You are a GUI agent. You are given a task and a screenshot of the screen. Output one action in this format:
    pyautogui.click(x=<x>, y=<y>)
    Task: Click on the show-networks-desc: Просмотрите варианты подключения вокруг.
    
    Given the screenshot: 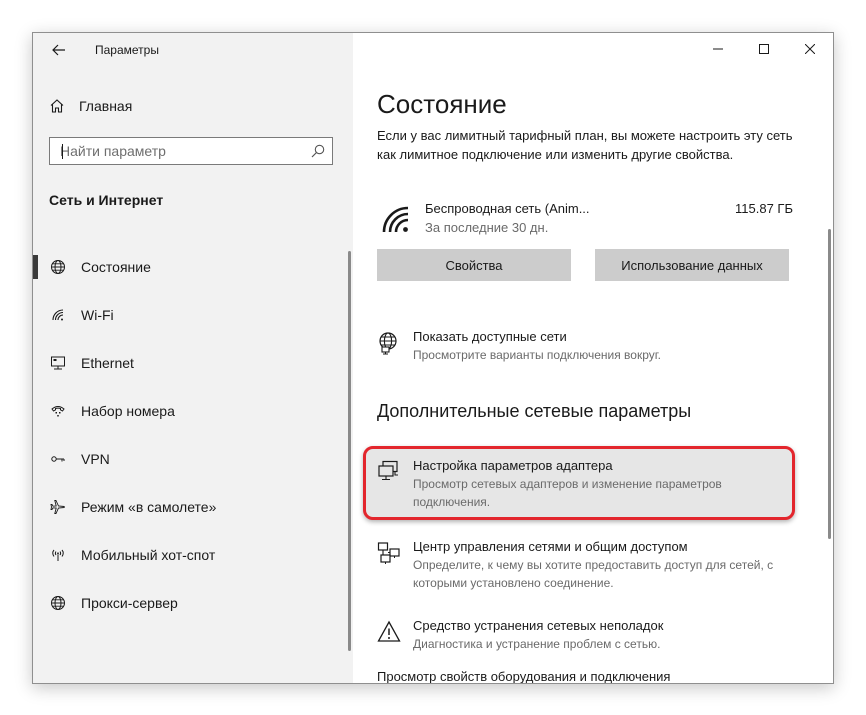 What is the action you would take?
    pyautogui.click(x=537, y=355)
    